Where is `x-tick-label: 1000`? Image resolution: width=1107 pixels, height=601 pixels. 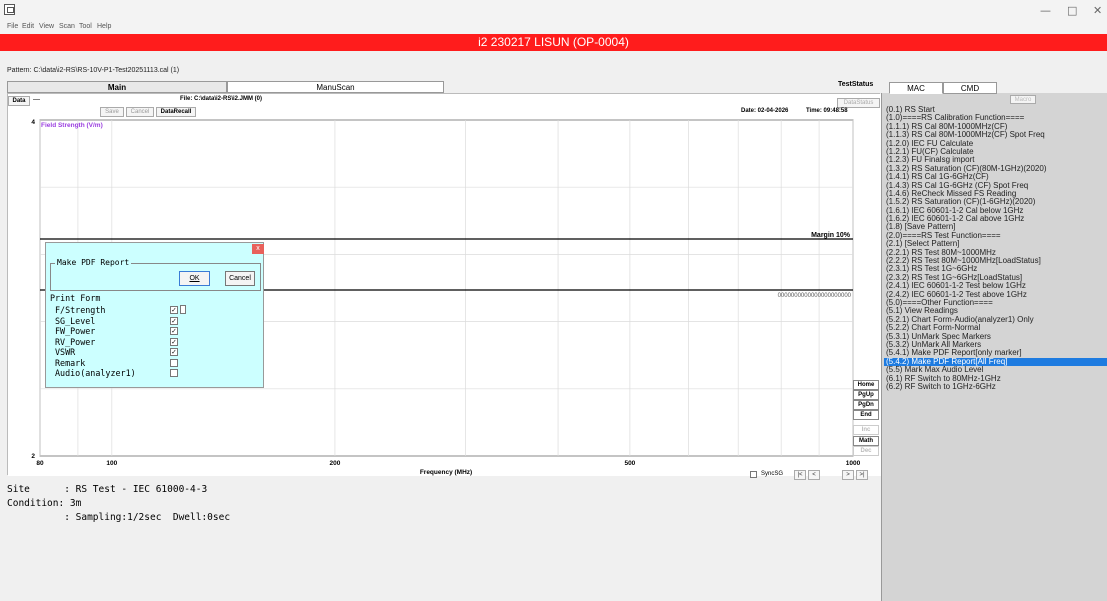 x-tick-label: 1000 is located at coordinates (853, 463).